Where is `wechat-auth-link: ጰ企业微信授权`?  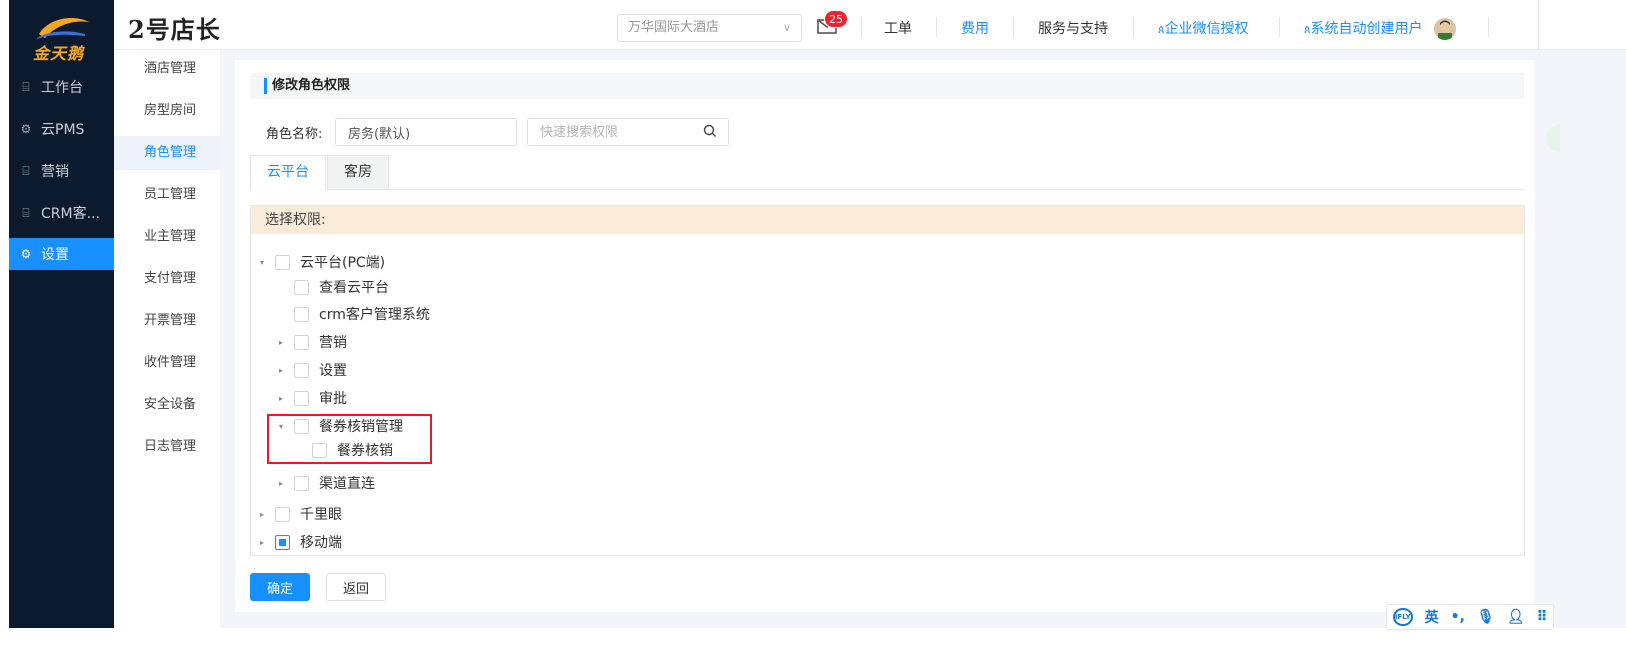 wechat-auth-link: ጰ企业微信授权 is located at coordinates (1203, 28).